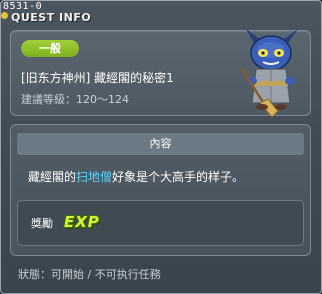 This screenshot has height=294, width=322. What do you see at coordinates (89, 274) in the screenshot?
I see `quest-status: 狀態：可開始 / 不可执行任務` at bounding box center [89, 274].